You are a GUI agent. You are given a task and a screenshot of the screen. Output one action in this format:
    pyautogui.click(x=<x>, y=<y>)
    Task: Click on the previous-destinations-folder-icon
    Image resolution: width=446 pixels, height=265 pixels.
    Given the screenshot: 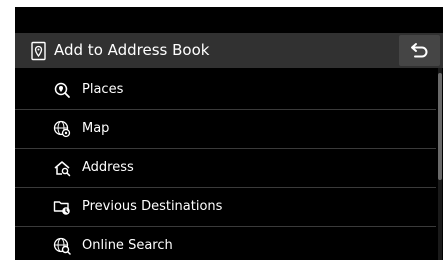 What is the action you would take?
    pyautogui.click(x=62, y=207)
    